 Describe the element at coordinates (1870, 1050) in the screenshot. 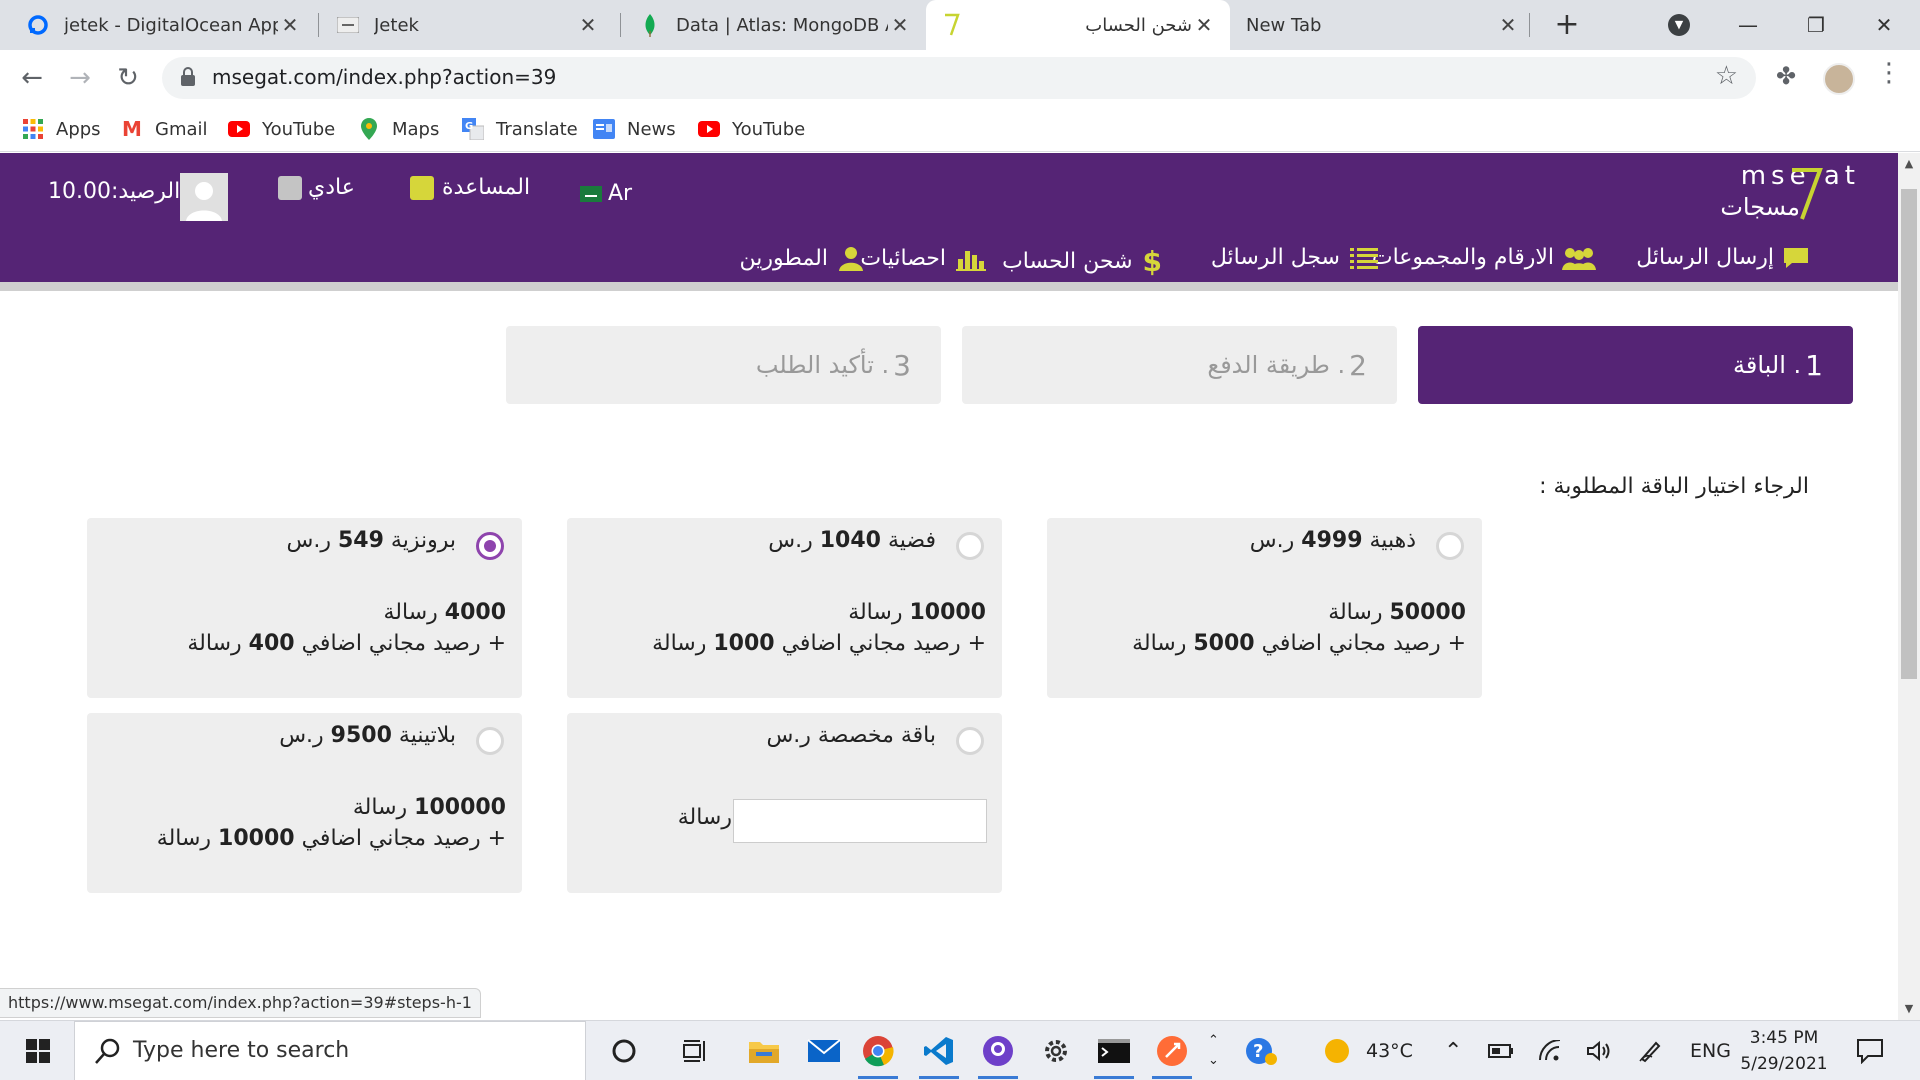

I see `notifications-icon` at that location.